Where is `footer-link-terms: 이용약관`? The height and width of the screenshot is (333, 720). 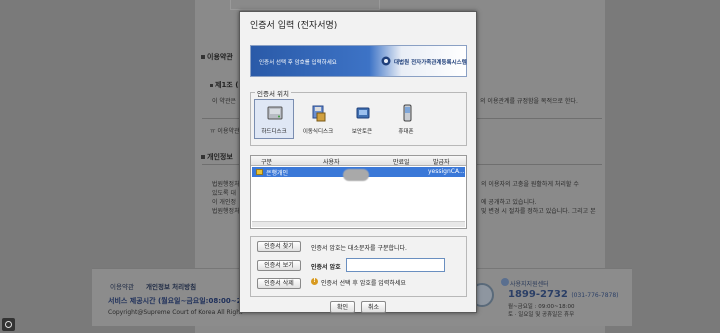 footer-link-terms: 이용약관 is located at coordinates (122, 287).